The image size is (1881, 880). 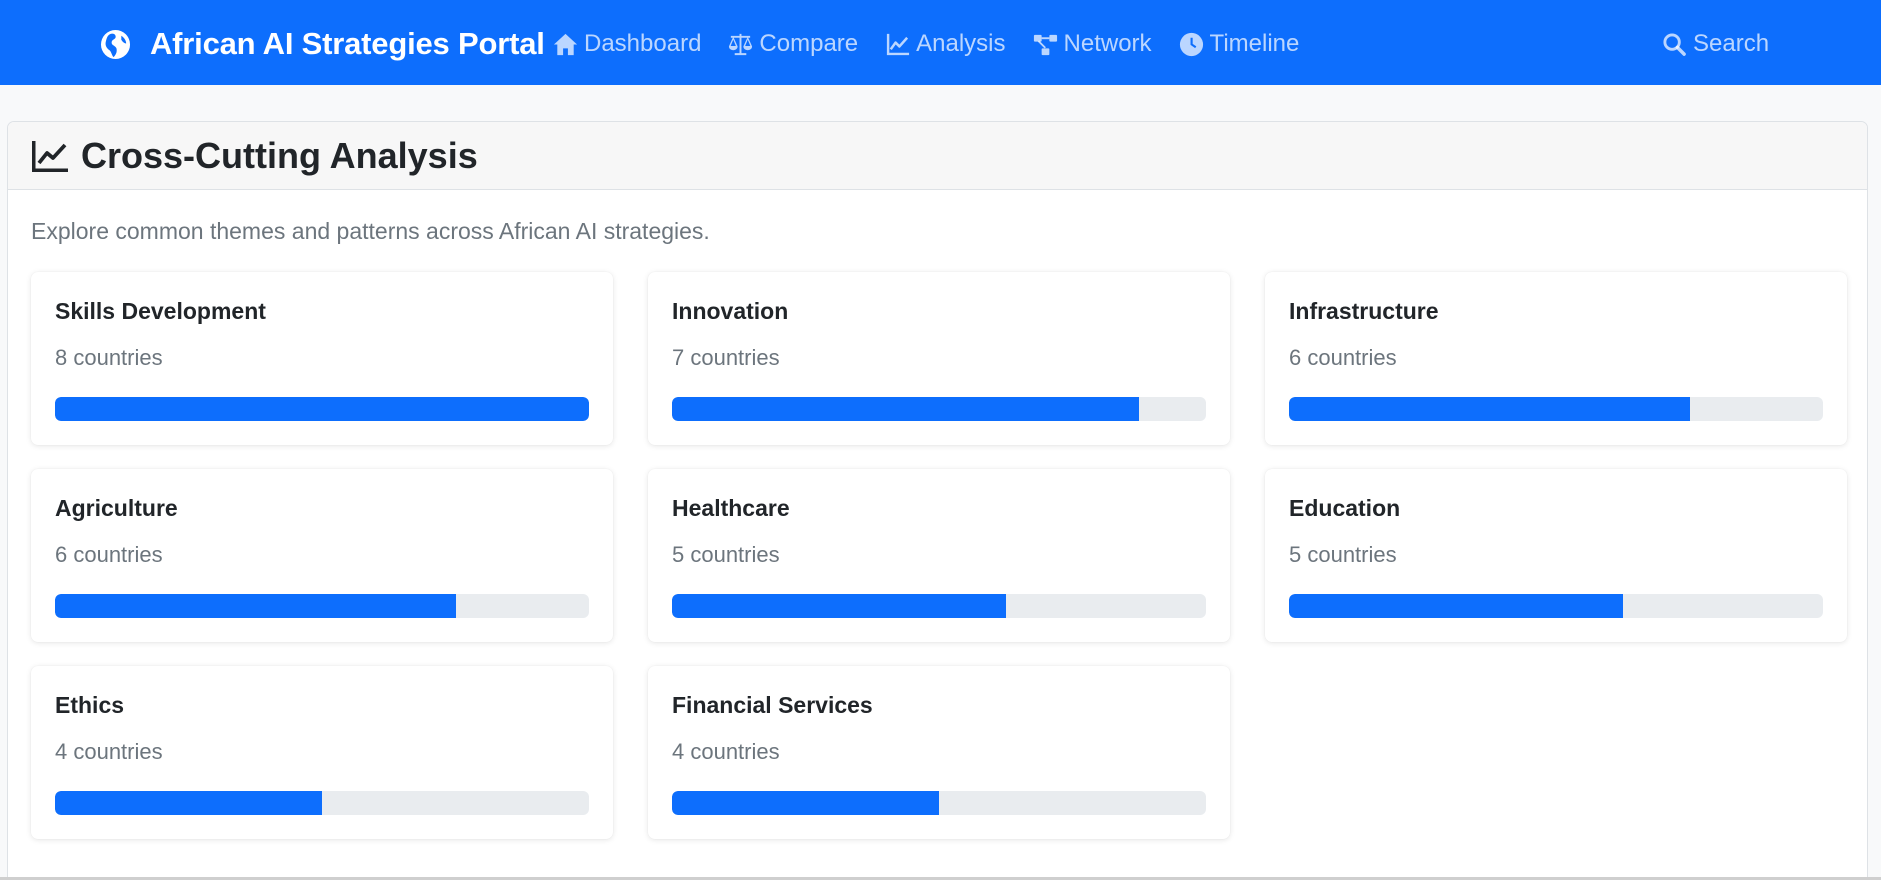 What do you see at coordinates (1045, 44) in the screenshot?
I see `network-icon` at bounding box center [1045, 44].